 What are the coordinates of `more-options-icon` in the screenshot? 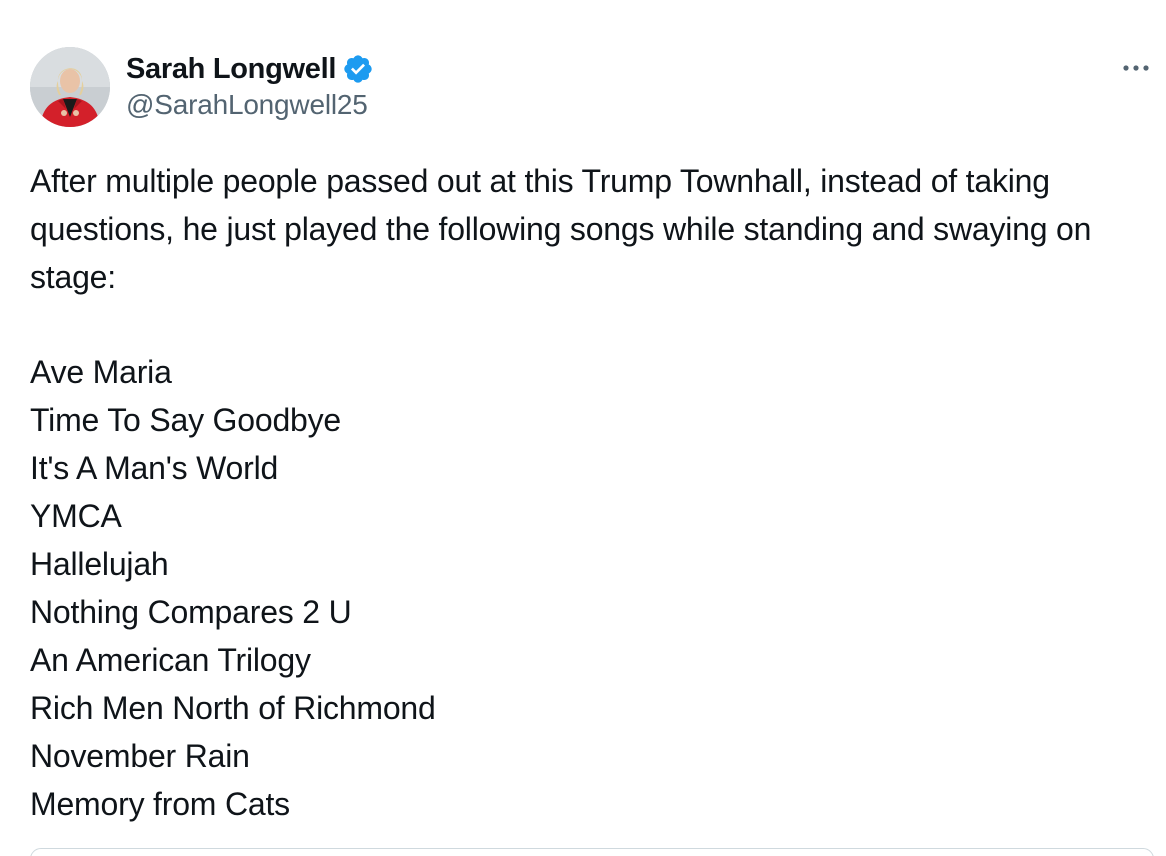 It's located at (1136, 68).